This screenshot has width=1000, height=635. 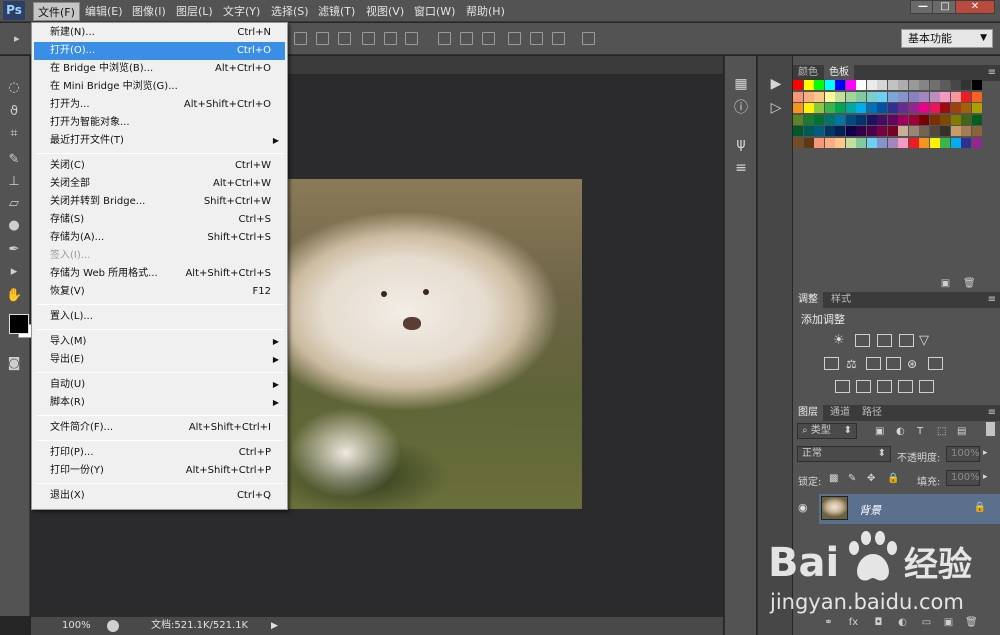 What do you see at coordinates (969, 283) in the screenshot?
I see `delete-swatch-icon: 🗑` at bounding box center [969, 283].